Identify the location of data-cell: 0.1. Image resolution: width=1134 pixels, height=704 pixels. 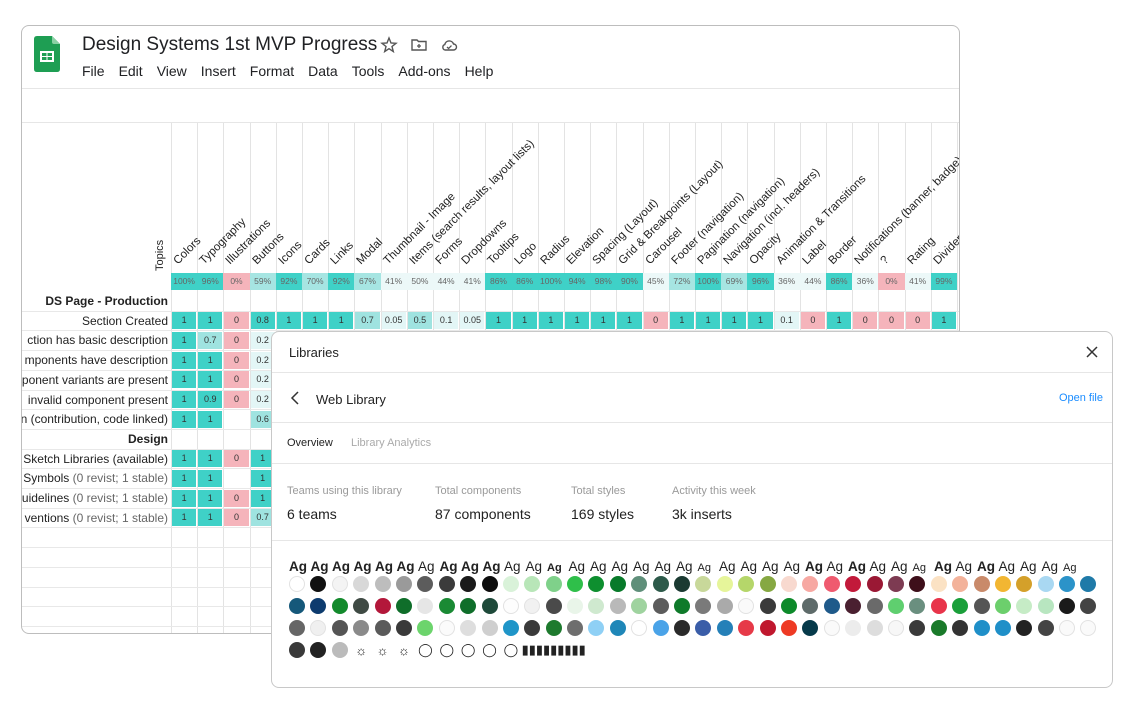
(786, 321).